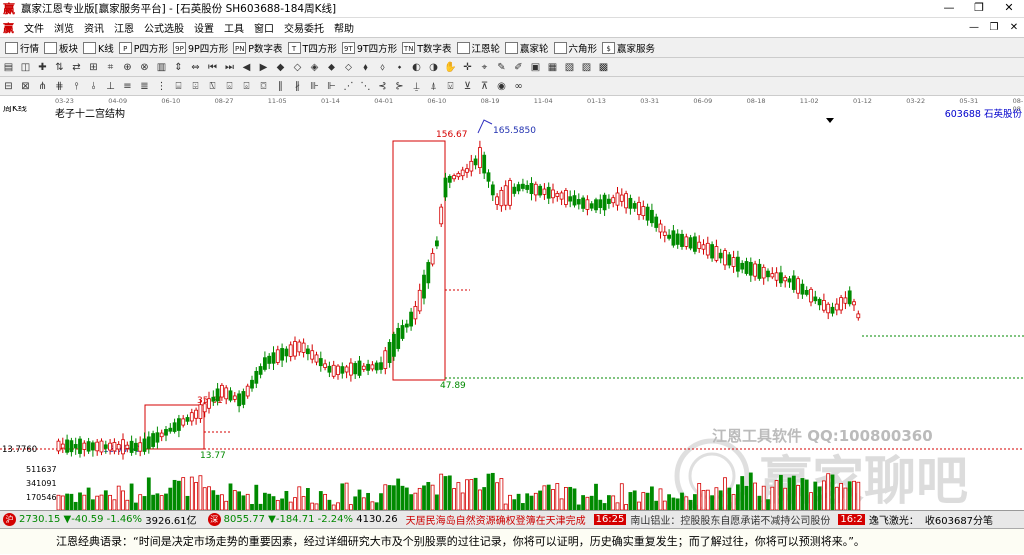 The image size is (1024, 555). Describe the element at coordinates (264, 27) in the screenshot. I see `menu-window: 窗口` at that location.